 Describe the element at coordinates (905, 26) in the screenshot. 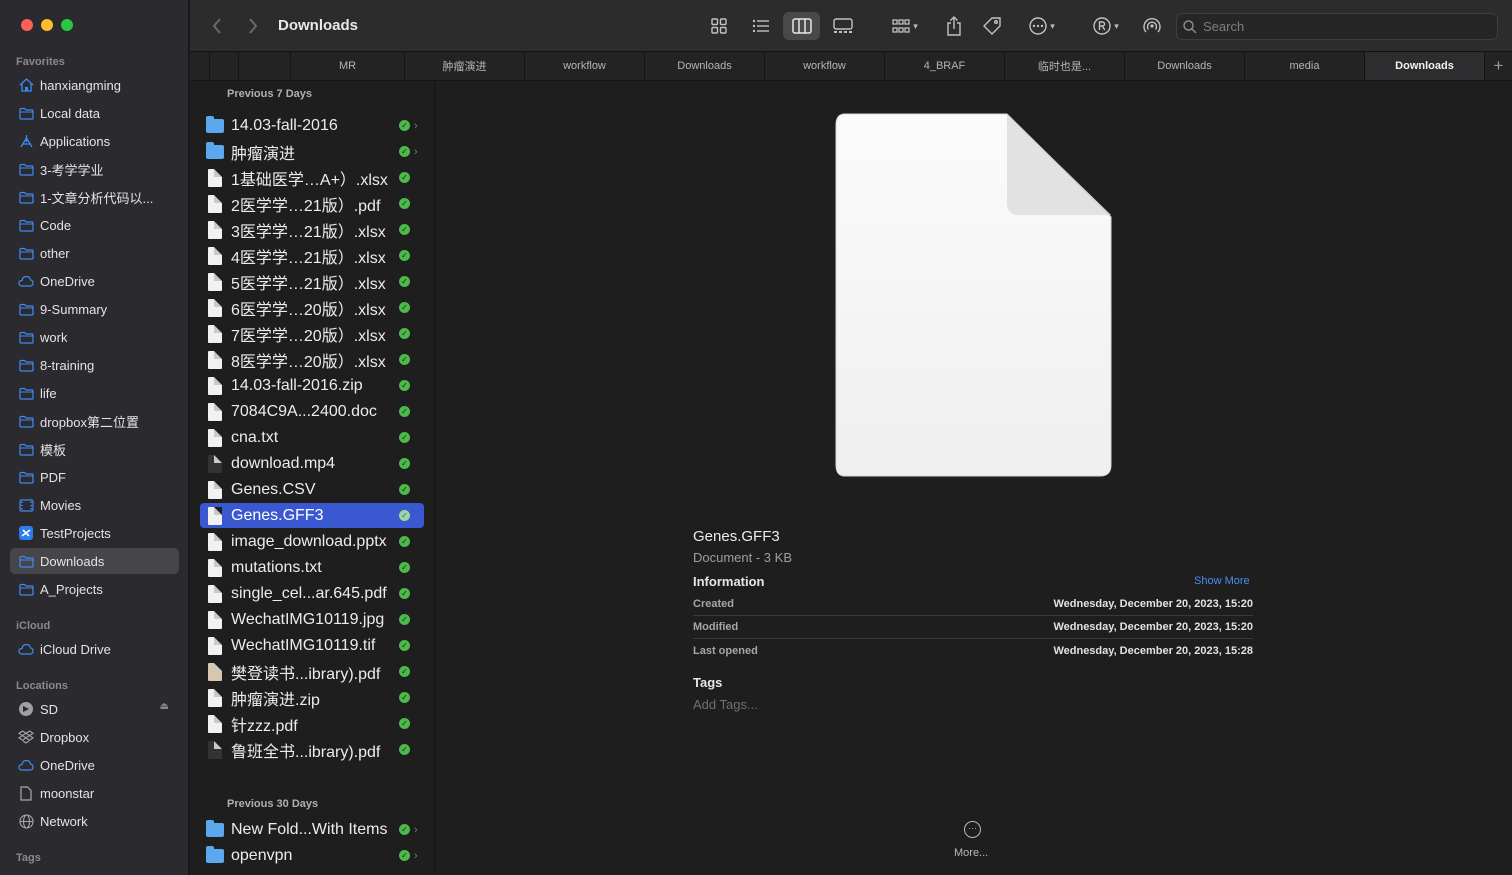

I see `group-by-button: ▾` at that location.